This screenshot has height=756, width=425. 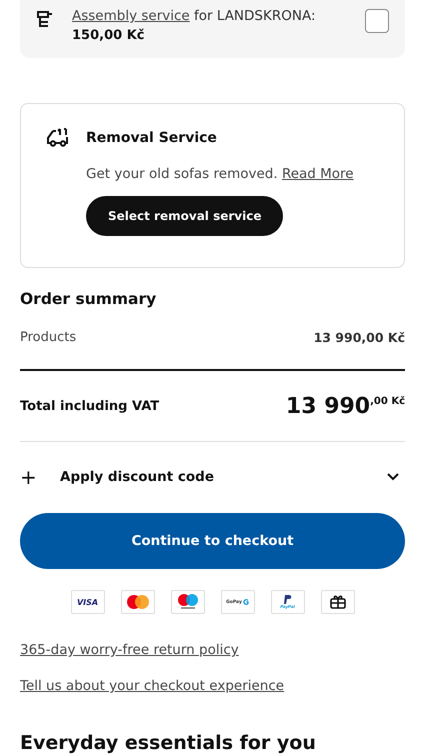 What do you see at coordinates (185, 216) in the screenshot?
I see `select-removal-button: Select removal service` at bounding box center [185, 216].